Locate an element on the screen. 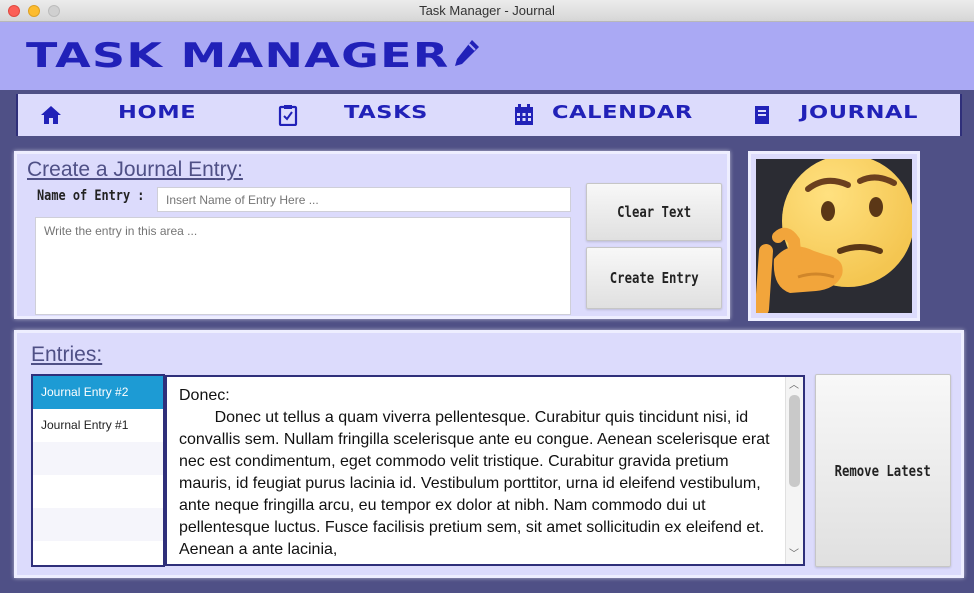 This screenshot has width=974, height=593. pencil-icon is located at coordinates (467, 53).